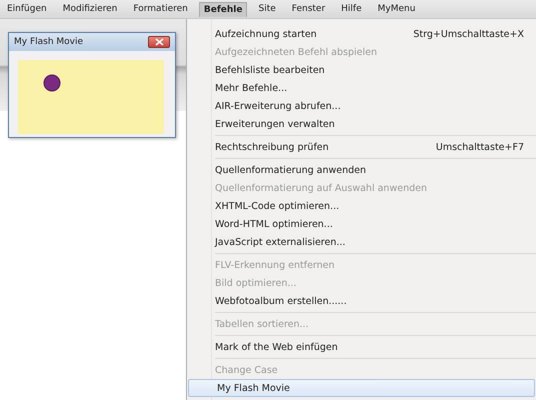 Image resolution: width=536 pixels, height=400 pixels. I want to click on menu-item: Erweiterungen verwalten, so click(361, 124).